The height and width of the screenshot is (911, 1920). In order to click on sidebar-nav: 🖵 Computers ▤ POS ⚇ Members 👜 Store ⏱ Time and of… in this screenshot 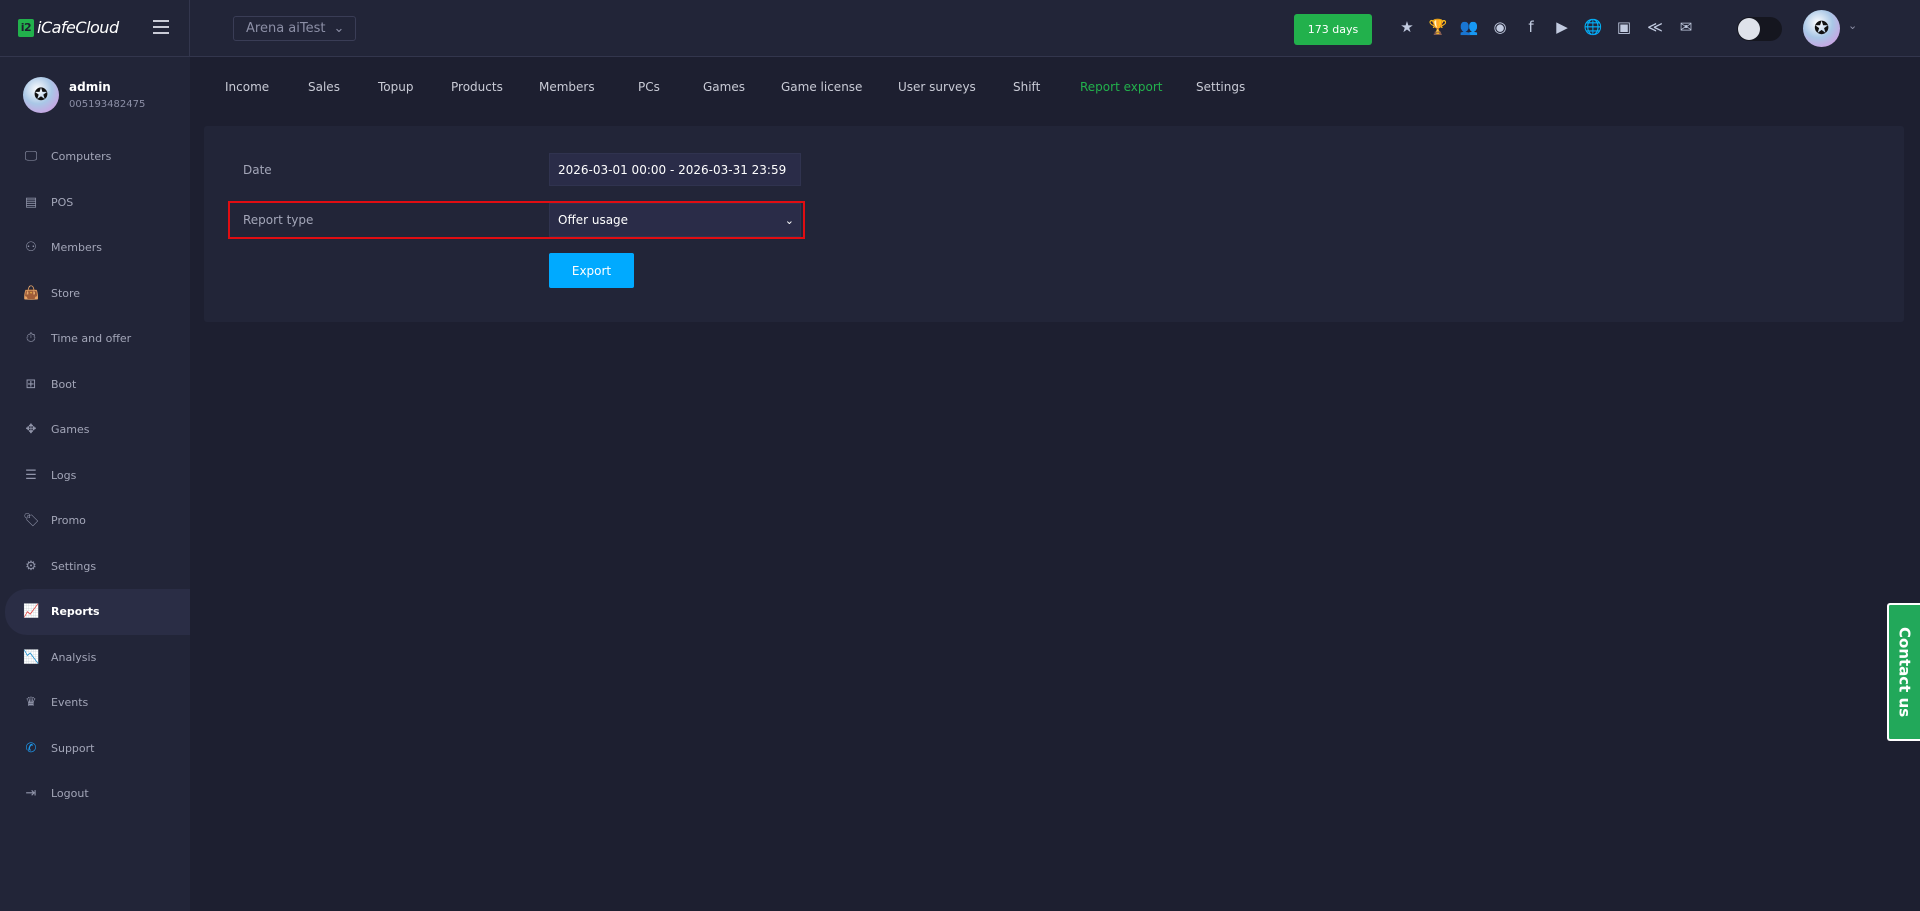, I will do `click(95, 475)`.